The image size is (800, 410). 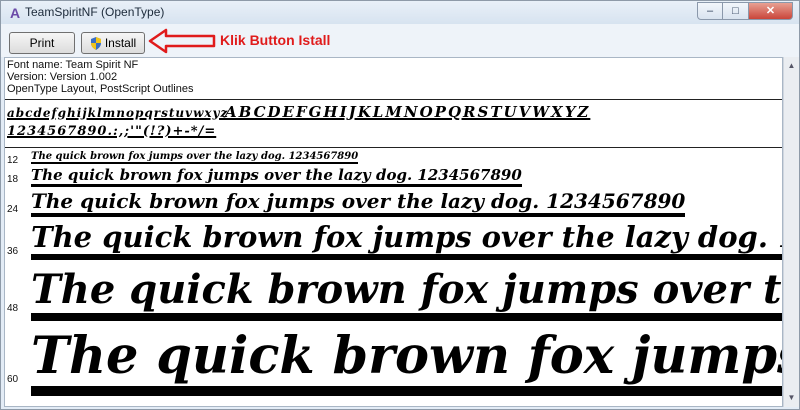 What do you see at coordinates (182, 41) in the screenshot?
I see `red-arrow-icon` at bounding box center [182, 41].